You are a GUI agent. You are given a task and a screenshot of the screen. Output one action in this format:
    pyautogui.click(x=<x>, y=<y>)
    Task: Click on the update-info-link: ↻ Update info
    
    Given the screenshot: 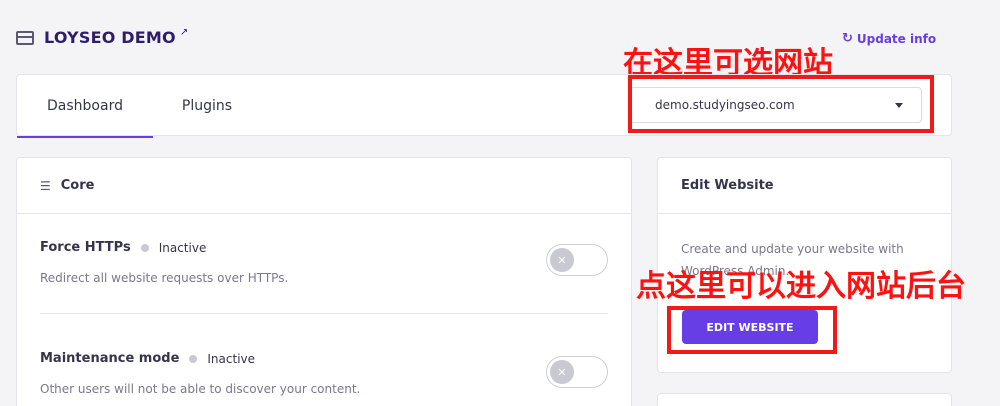 What is the action you would take?
    pyautogui.click(x=889, y=38)
    